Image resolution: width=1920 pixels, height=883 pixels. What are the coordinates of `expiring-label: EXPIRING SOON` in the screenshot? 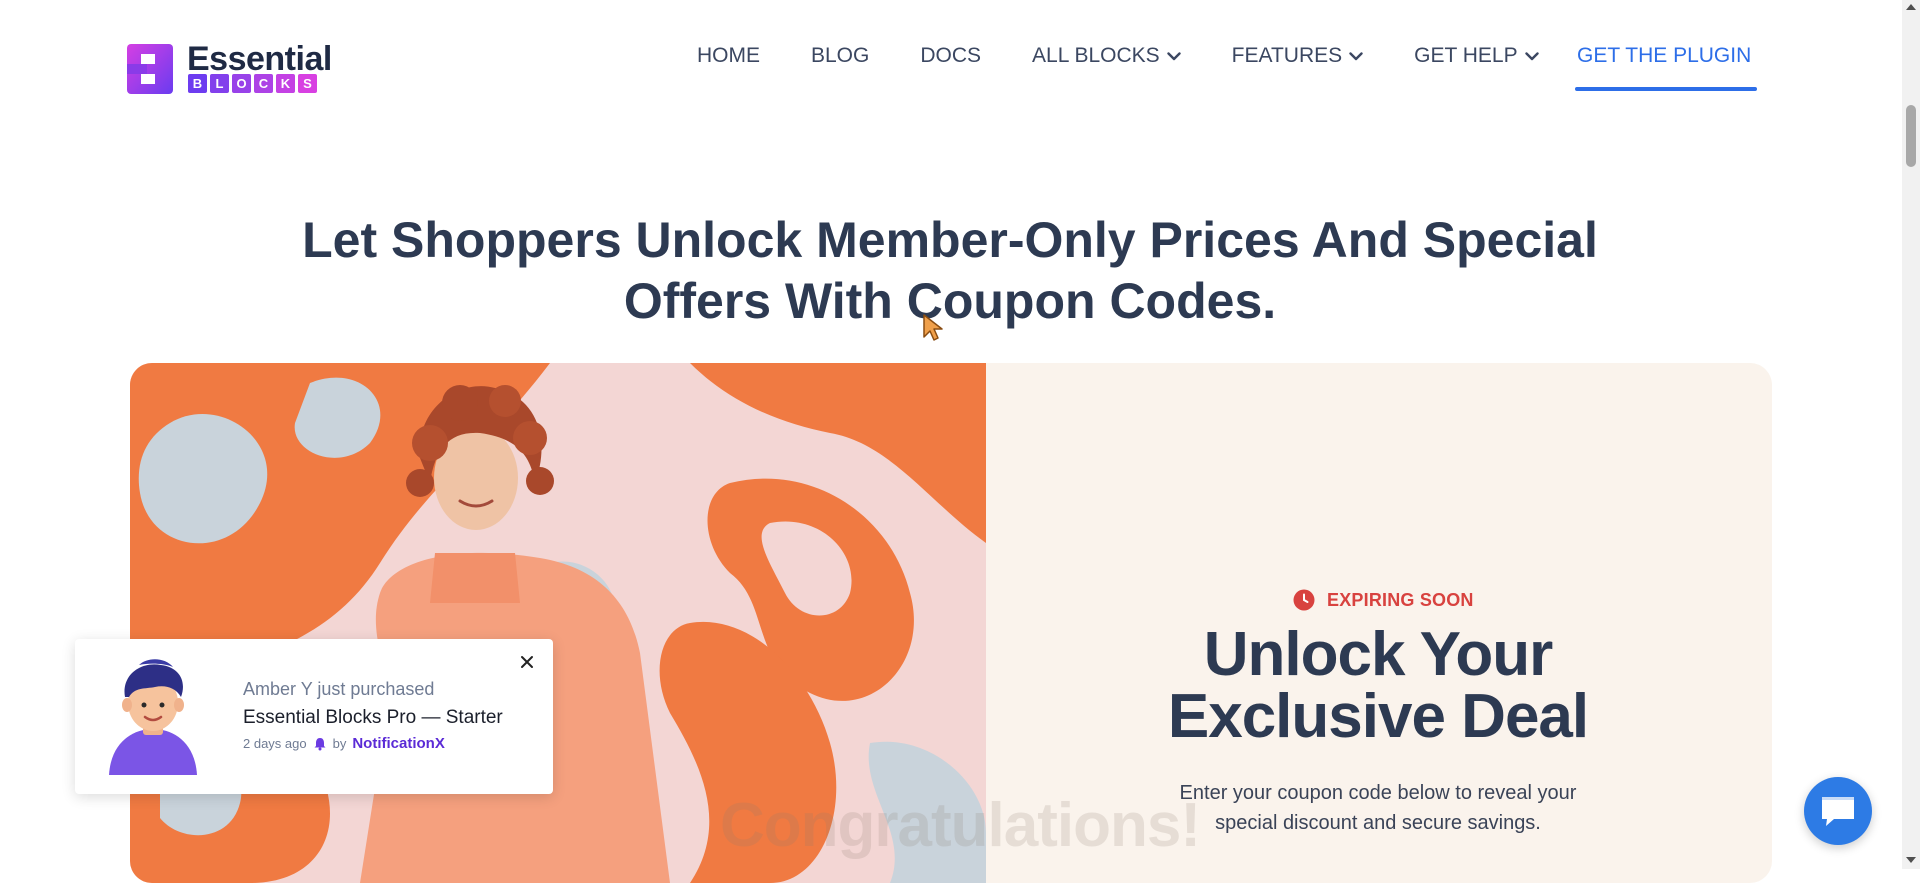 It's located at (1400, 599).